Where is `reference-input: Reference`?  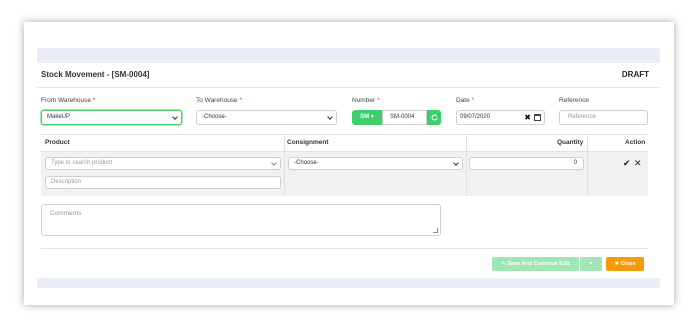
reference-input: Reference is located at coordinates (603, 117).